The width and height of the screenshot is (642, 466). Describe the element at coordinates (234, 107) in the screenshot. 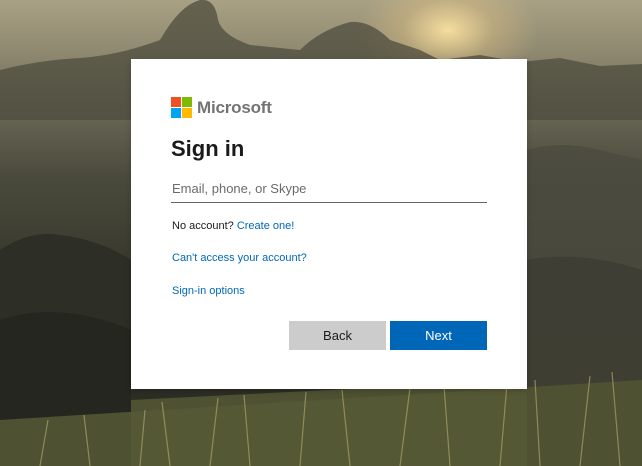

I see `brand-name: Microsoft` at that location.